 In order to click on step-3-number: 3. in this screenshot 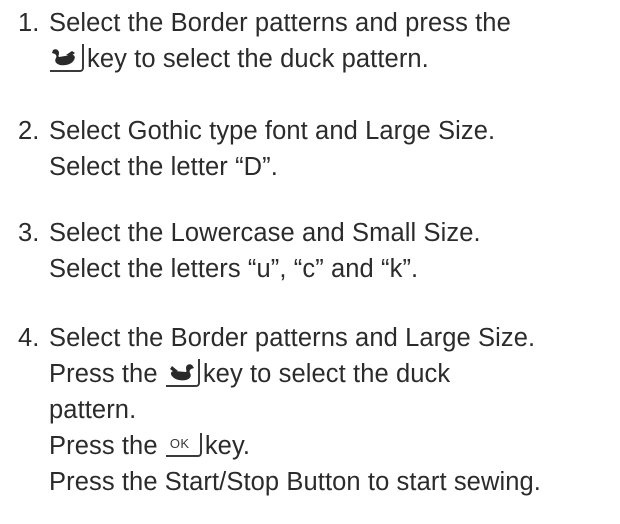, I will do `click(29, 233)`.